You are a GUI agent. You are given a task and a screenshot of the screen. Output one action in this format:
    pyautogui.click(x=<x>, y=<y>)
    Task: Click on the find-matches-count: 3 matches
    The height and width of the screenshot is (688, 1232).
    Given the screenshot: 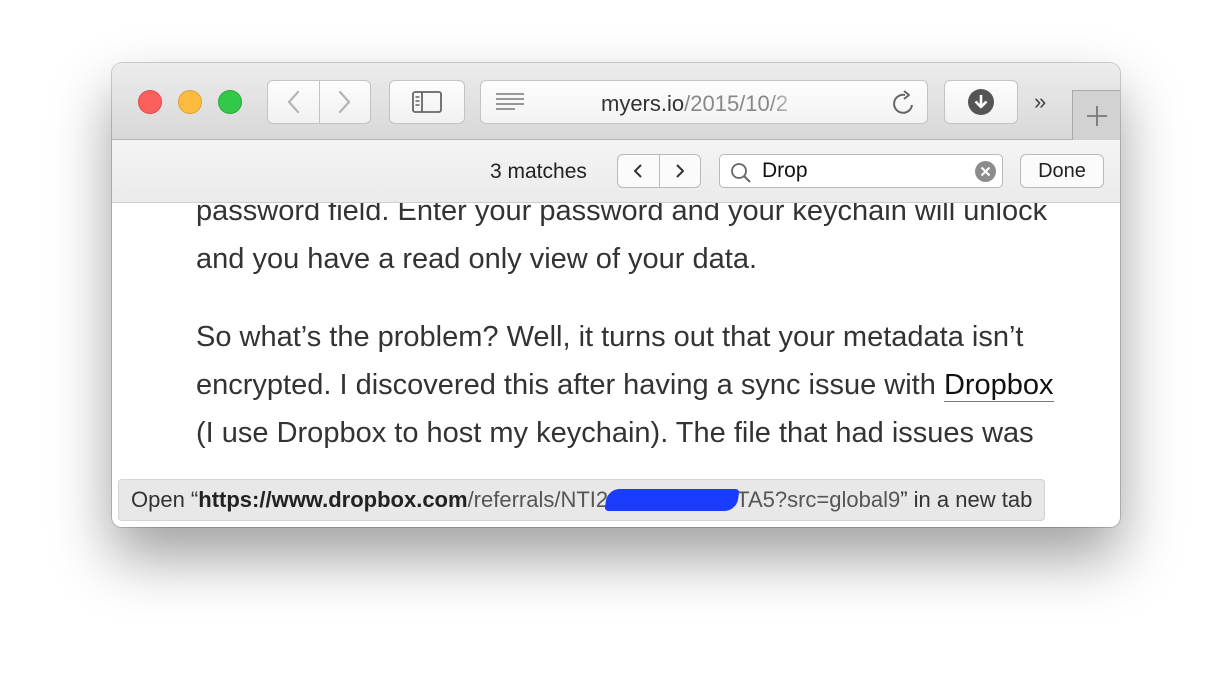 What is the action you would take?
    pyautogui.click(x=538, y=171)
    